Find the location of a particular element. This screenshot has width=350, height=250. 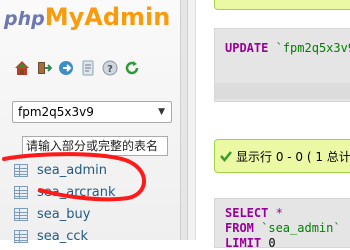

table-item-sea-arcrank: sea_arcrank is located at coordinates (89, 192).